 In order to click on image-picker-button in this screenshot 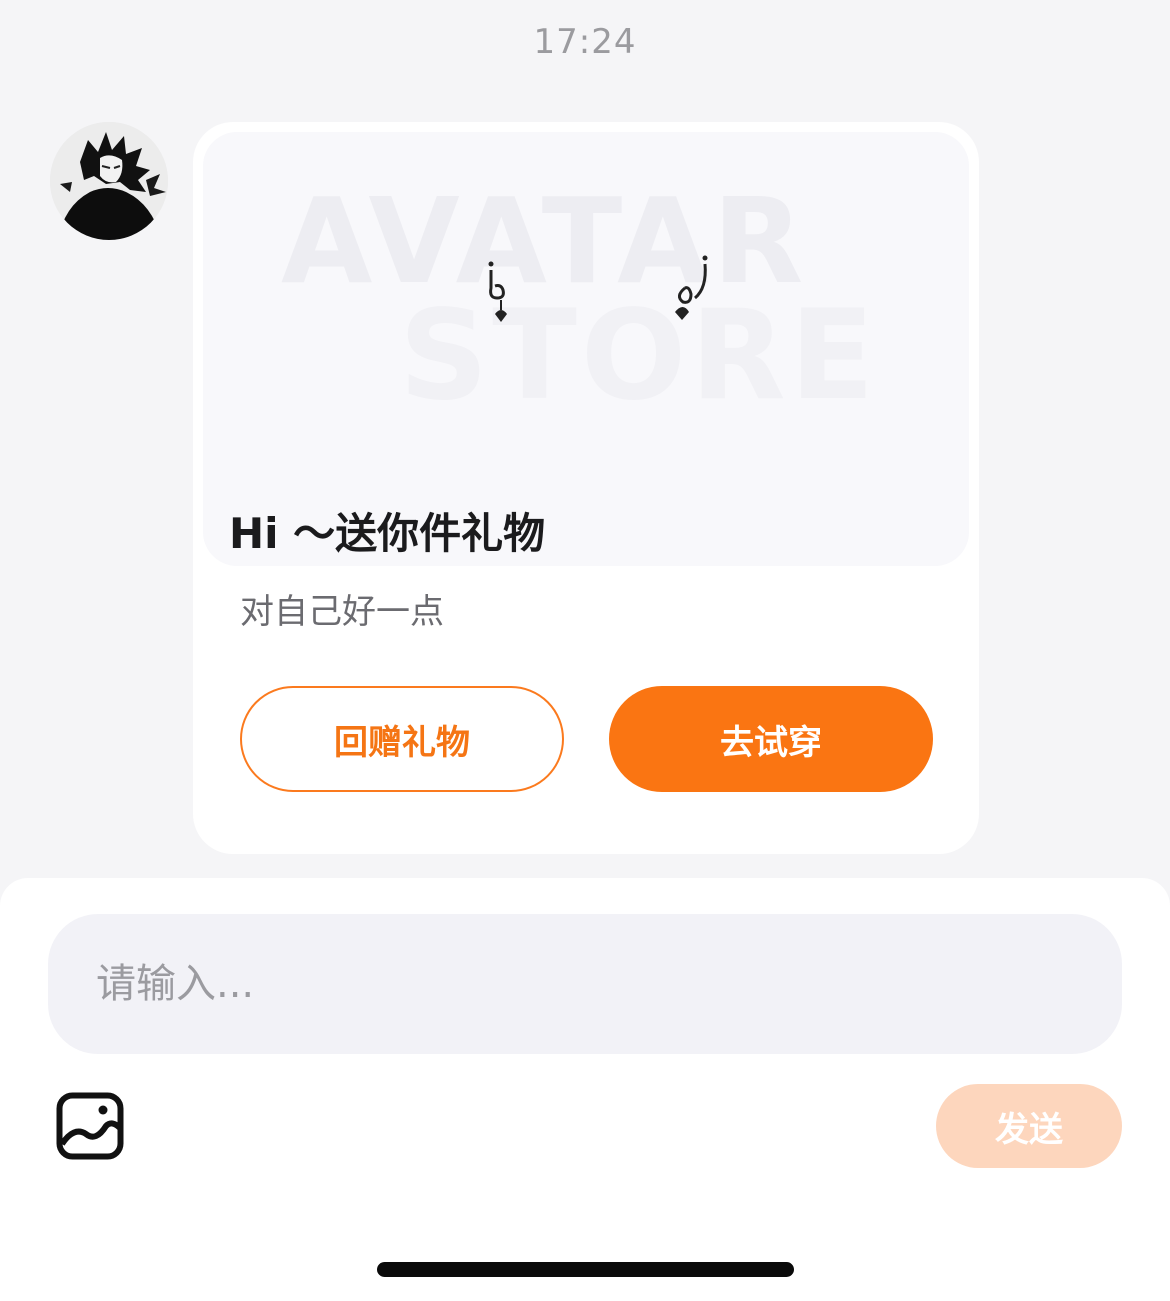, I will do `click(90, 1126)`.